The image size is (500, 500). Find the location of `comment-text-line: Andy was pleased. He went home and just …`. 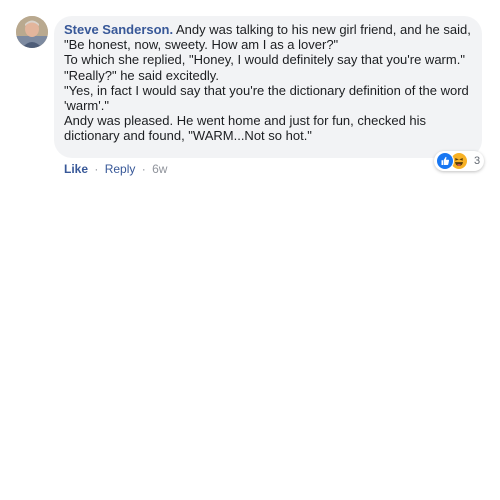

comment-text-line: Andy was pleased. He went home and just … is located at coordinates (245, 121).